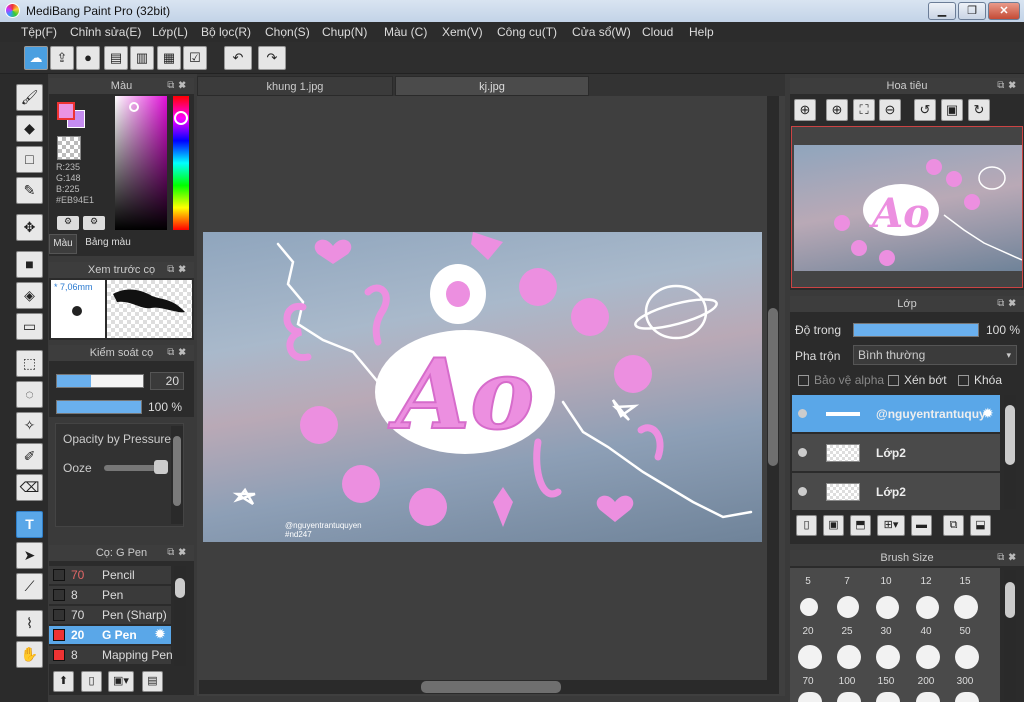 The width and height of the screenshot is (1024, 702). Describe the element at coordinates (916, 330) in the screenshot. I see `layer-opacity-slider` at that location.